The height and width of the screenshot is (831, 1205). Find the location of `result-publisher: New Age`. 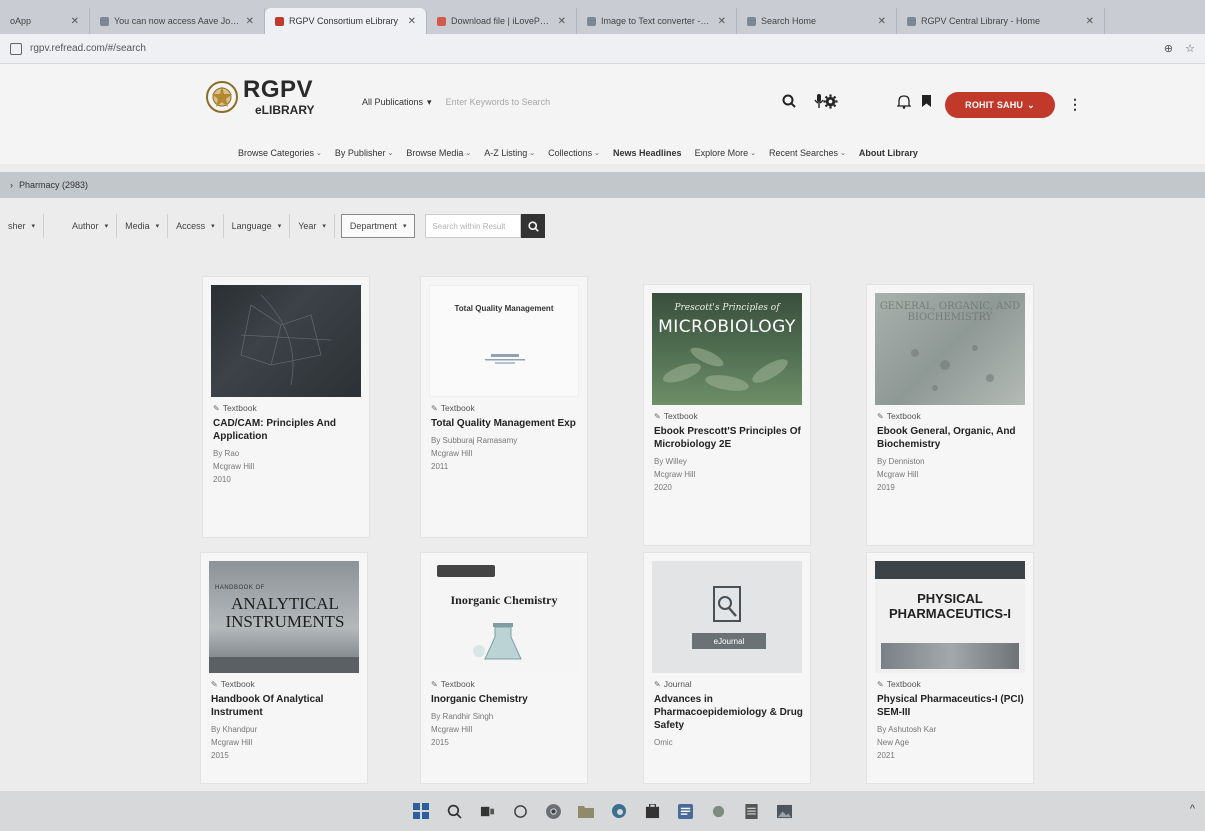

result-publisher: New Age is located at coordinates (953, 742).